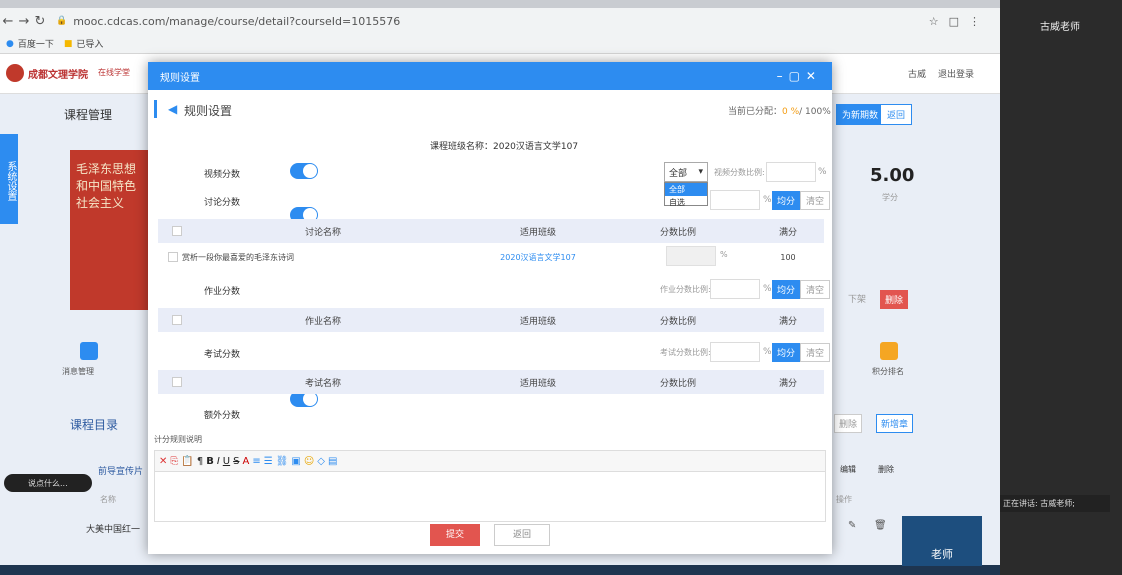  What do you see at coordinates (268, 461) in the screenshot?
I see `list-icon: ☰` at bounding box center [268, 461].